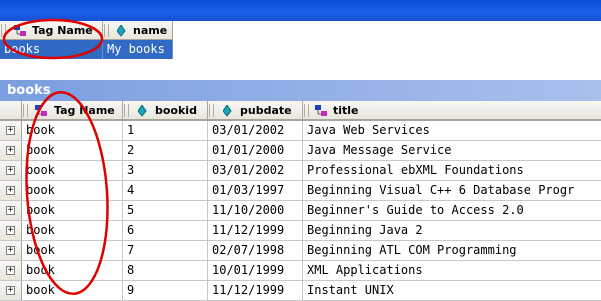  I want to click on title-cell: Java Web Services, so click(452, 130).